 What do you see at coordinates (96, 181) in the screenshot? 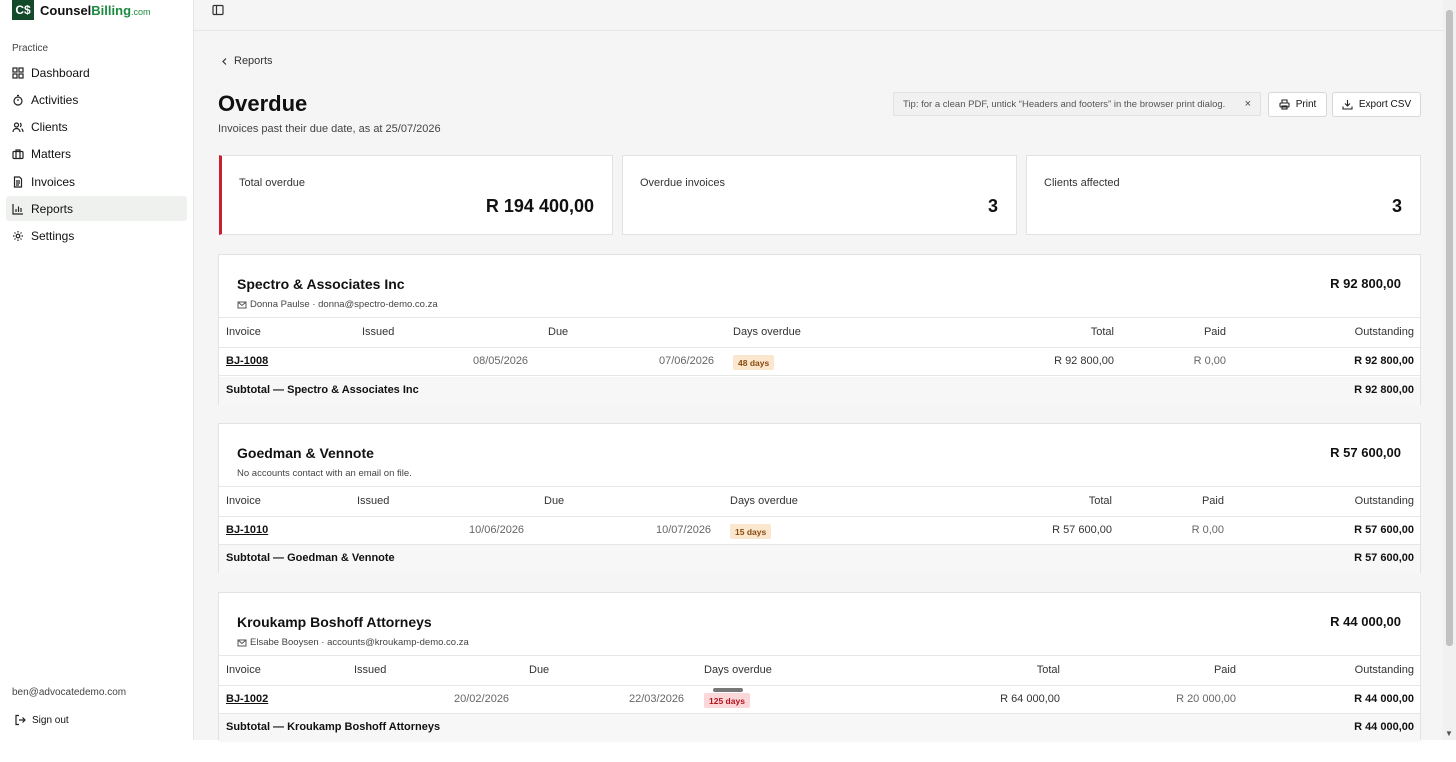
I see `sidebar-item-invoices: Invoices` at bounding box center [96, 181].